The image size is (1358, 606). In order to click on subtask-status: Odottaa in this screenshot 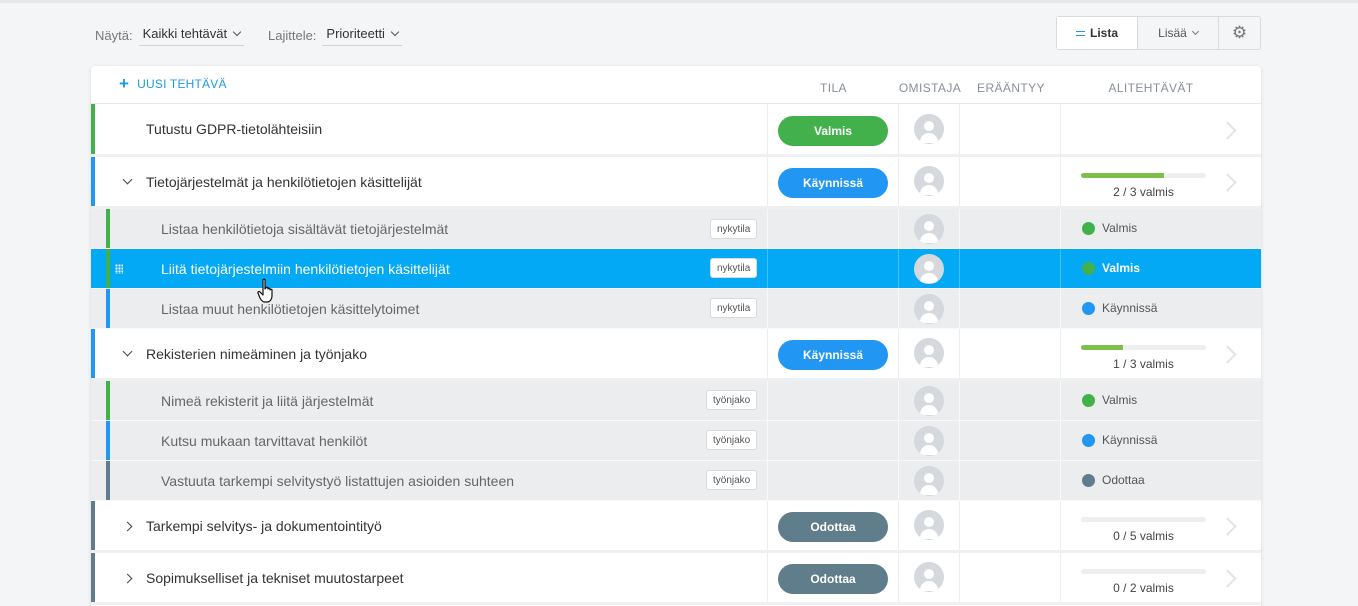, I will do `click(1113, 480)`.